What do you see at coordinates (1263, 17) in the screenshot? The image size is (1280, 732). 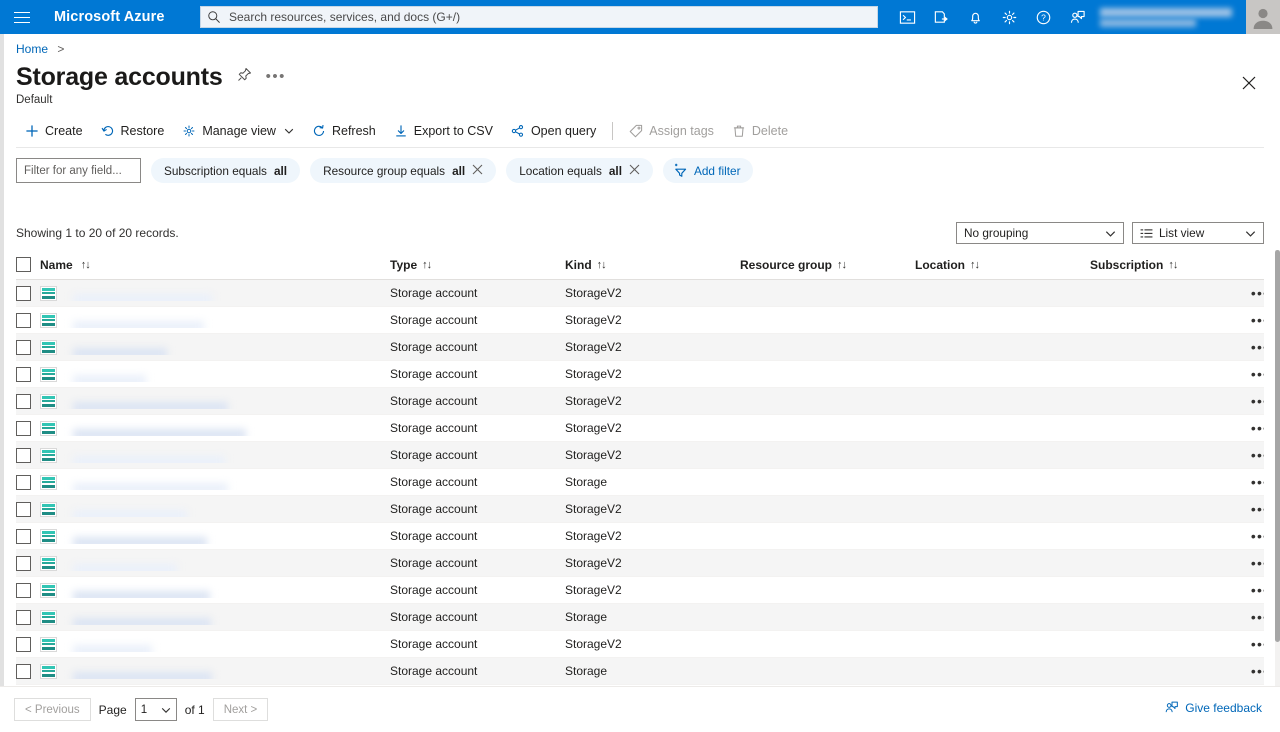 I see `avatar` at bounding box center [1263, 17].